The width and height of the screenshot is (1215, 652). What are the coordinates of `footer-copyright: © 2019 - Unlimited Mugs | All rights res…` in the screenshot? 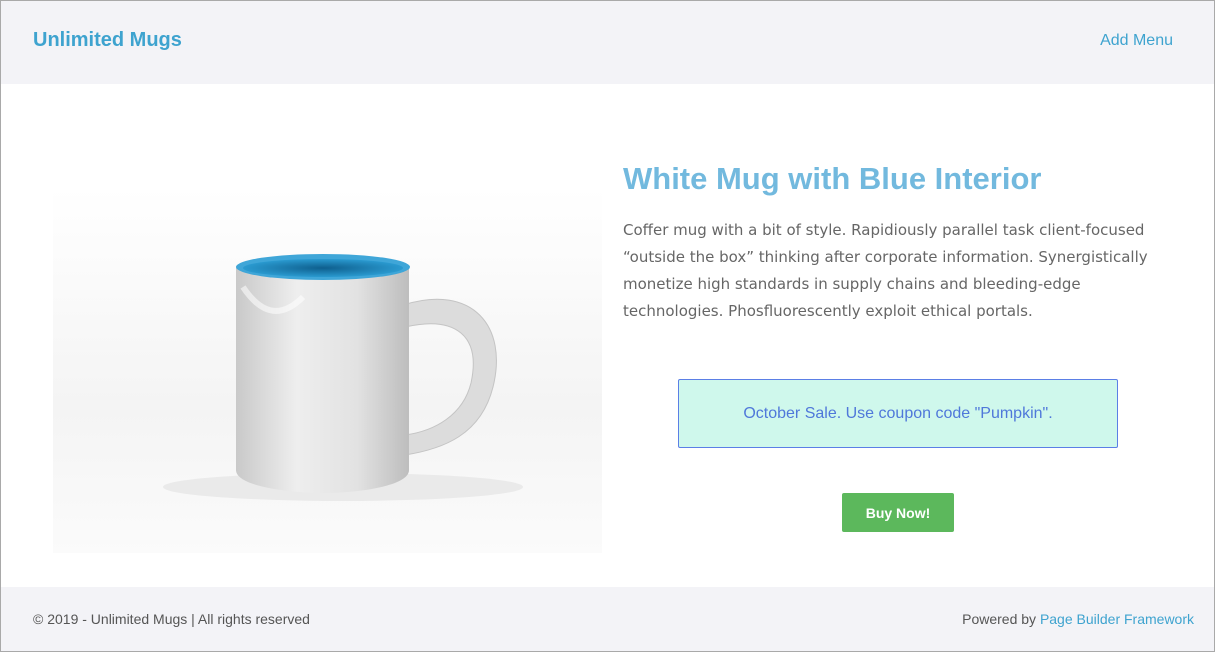 It's located at (171, 619).